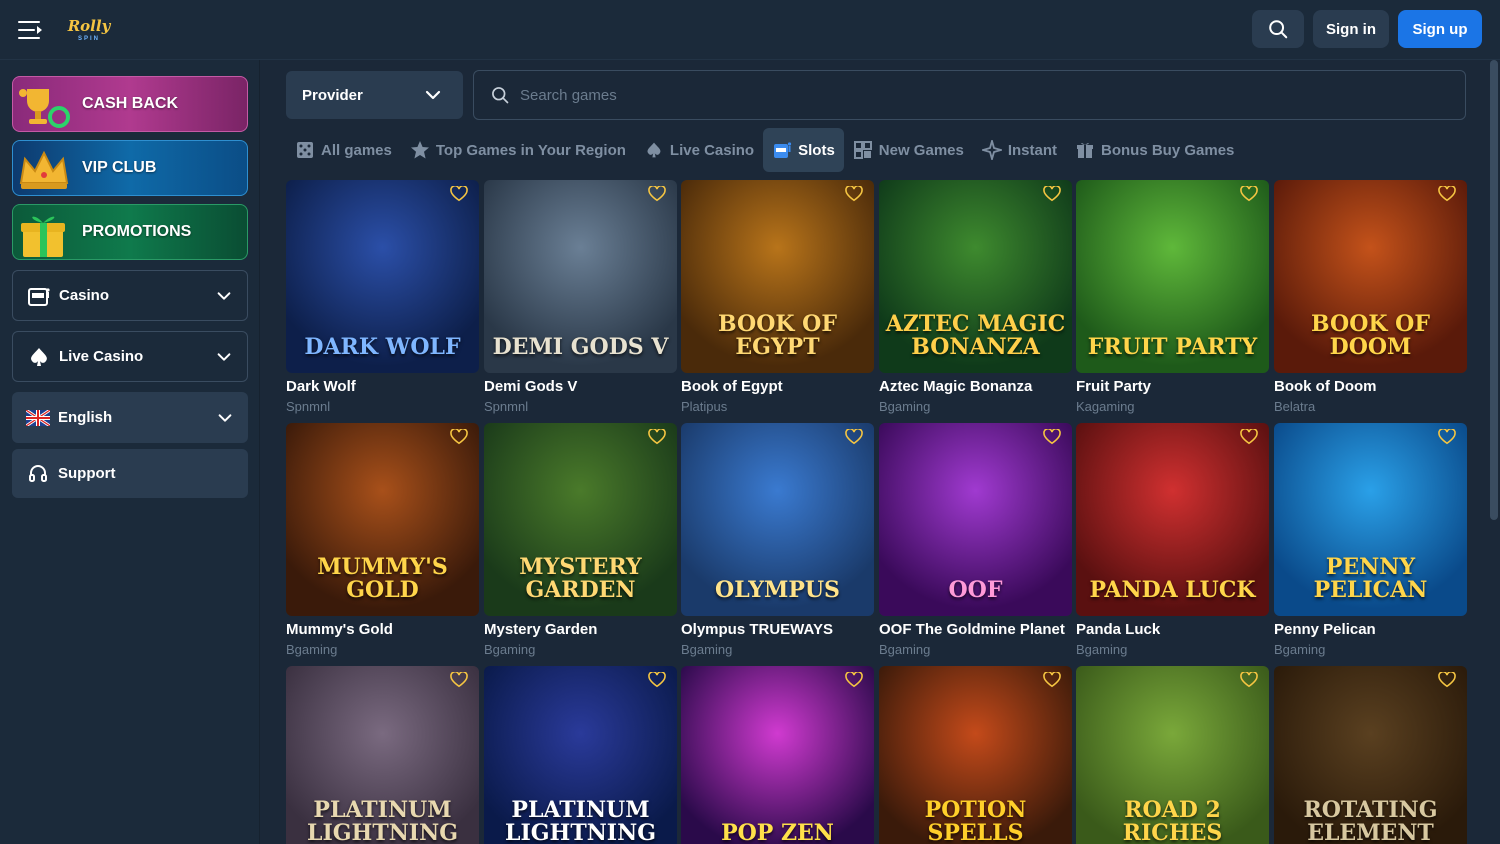 The height and width of the screenshot is (844, 1500). Describe the element at coordinates (975, 629) in the screenshot. I see `game-name: OOF The Goldmine Planet` at that location.